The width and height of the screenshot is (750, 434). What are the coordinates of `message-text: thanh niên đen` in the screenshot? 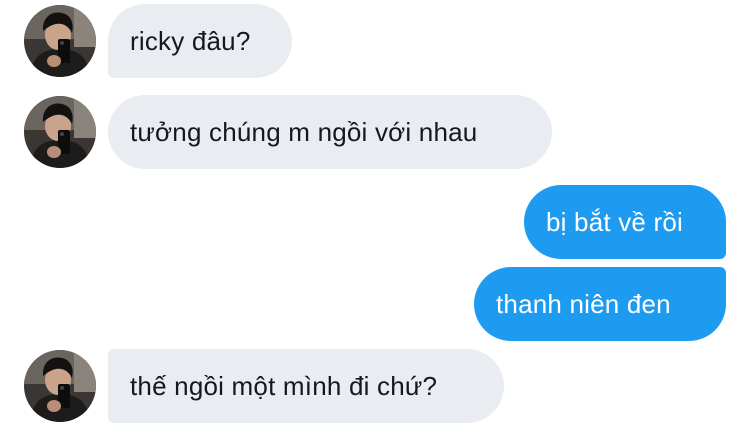 It's located at (583, 303).